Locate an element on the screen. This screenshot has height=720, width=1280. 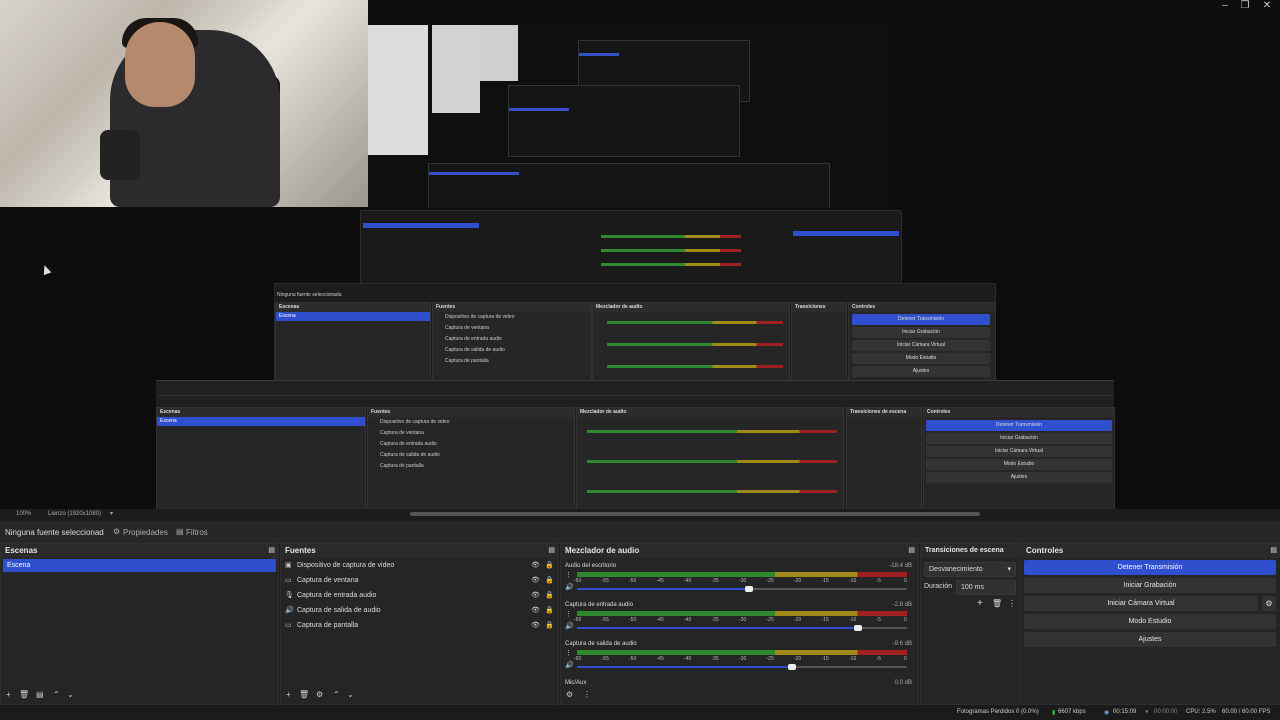
meter-tick-label: -60 is located at coordinates (578, 659).